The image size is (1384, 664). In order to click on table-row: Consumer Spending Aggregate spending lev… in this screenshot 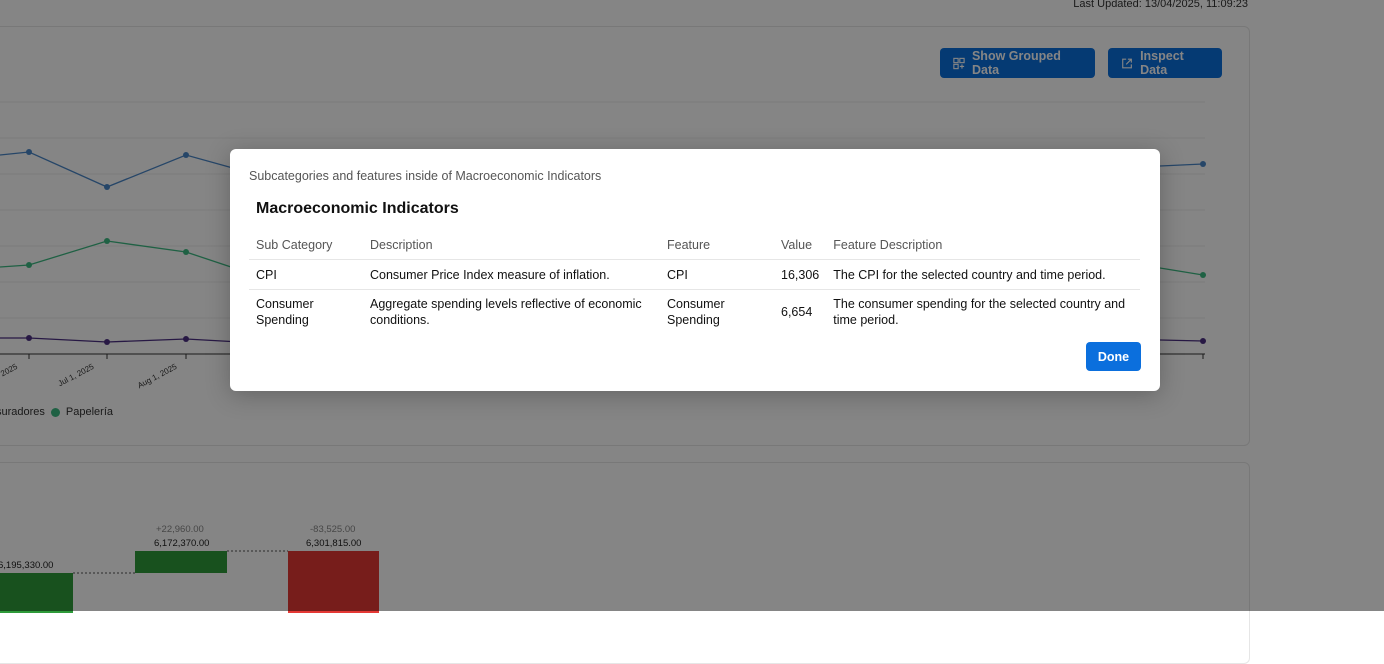, I will do `click(694, 312)`.